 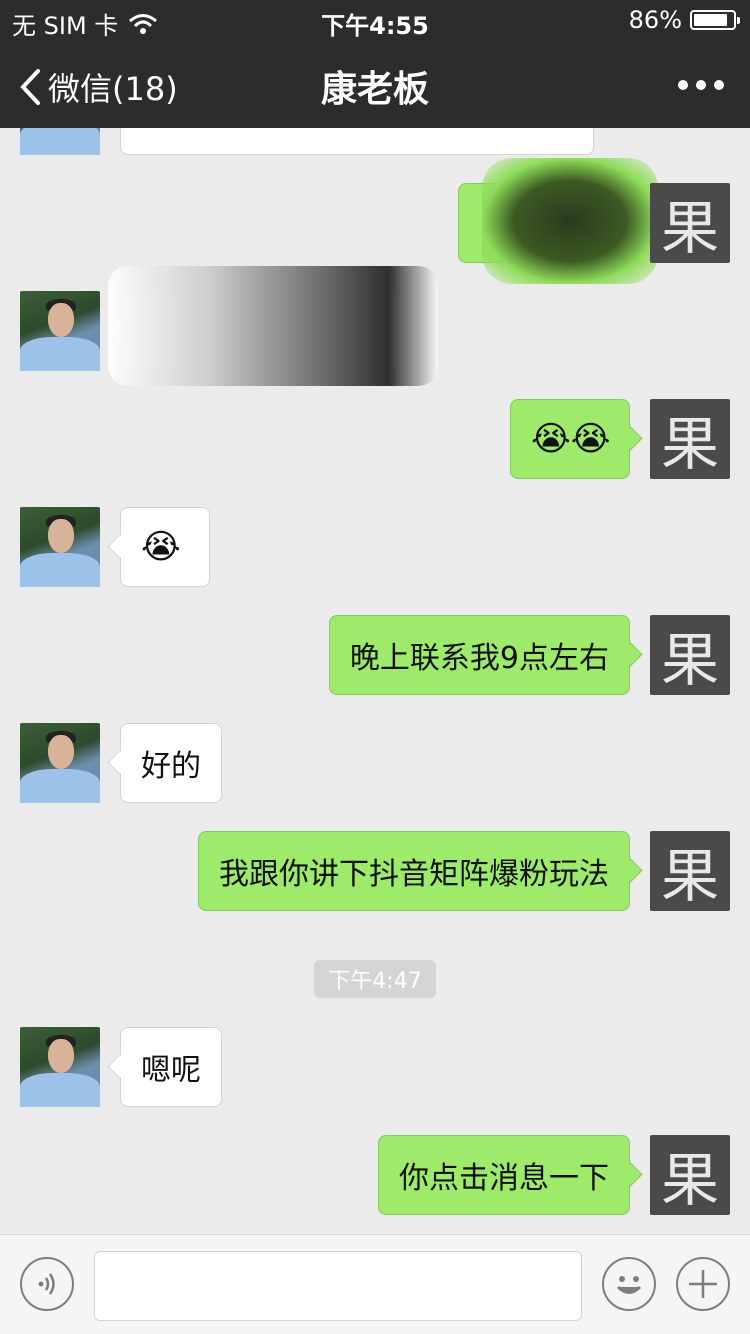 What do you see at coordinates (357, 141) in the screenshot?
I see `message-bubble-redacted` at bounding box center [357, 141].